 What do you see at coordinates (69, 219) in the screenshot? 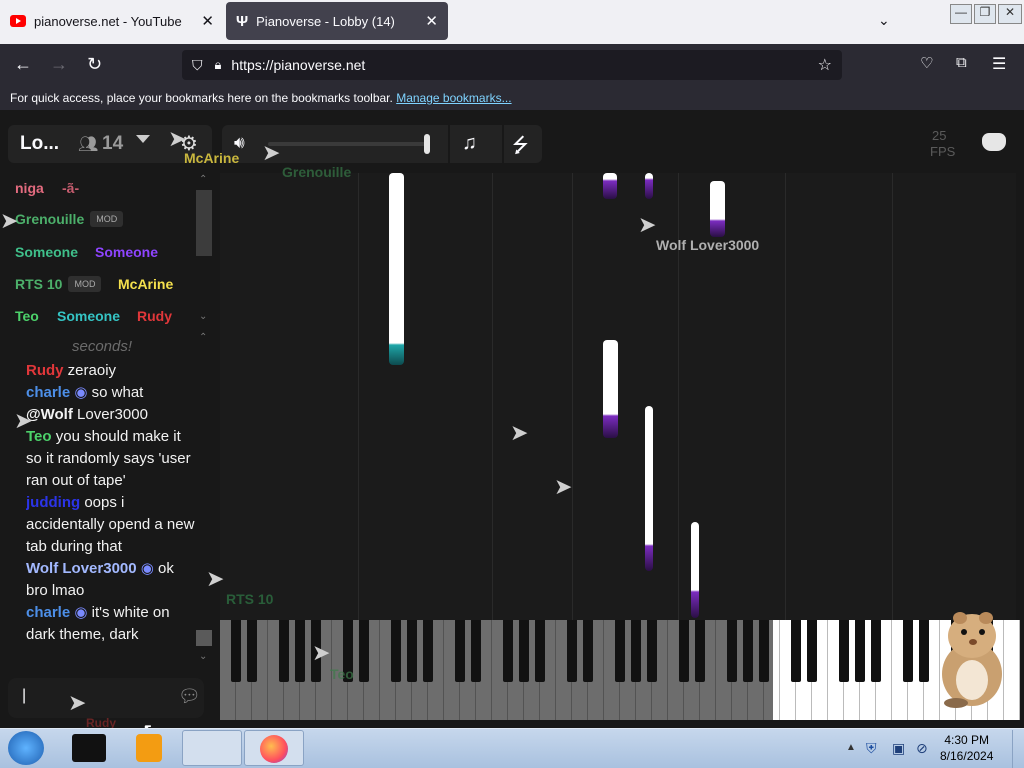
I see `user-chip: Grenouille MOD` at bounding box center [69, 219].